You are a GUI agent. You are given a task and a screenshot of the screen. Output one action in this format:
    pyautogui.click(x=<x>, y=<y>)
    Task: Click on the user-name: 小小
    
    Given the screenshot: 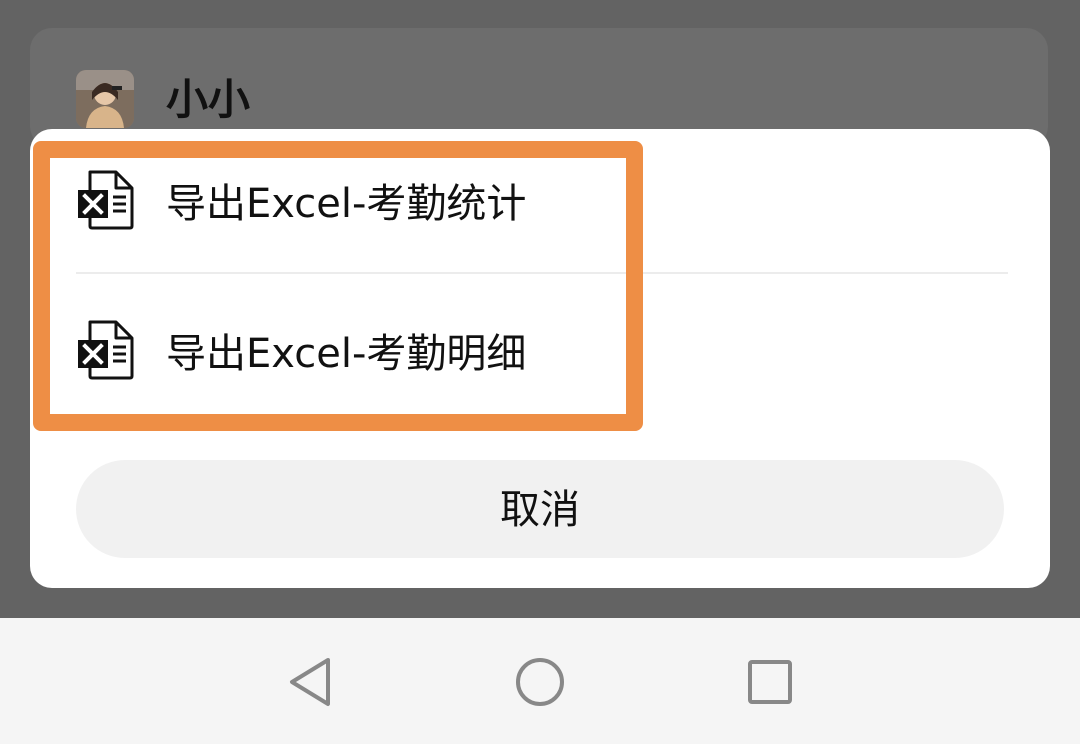 What is the action you would take?
    pyautogui.click(x=208, y=99)
    